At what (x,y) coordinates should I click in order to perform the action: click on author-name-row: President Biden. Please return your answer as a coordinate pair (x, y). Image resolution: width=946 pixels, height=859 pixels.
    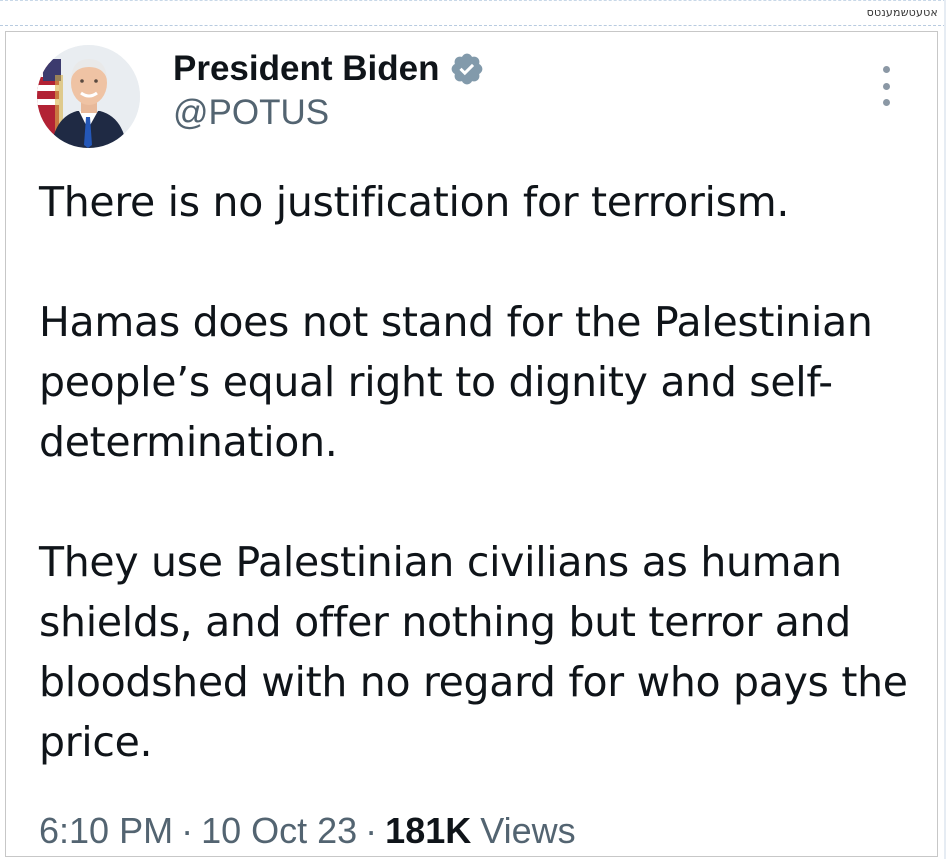
    Looking at the image, I should click on (329, 69).